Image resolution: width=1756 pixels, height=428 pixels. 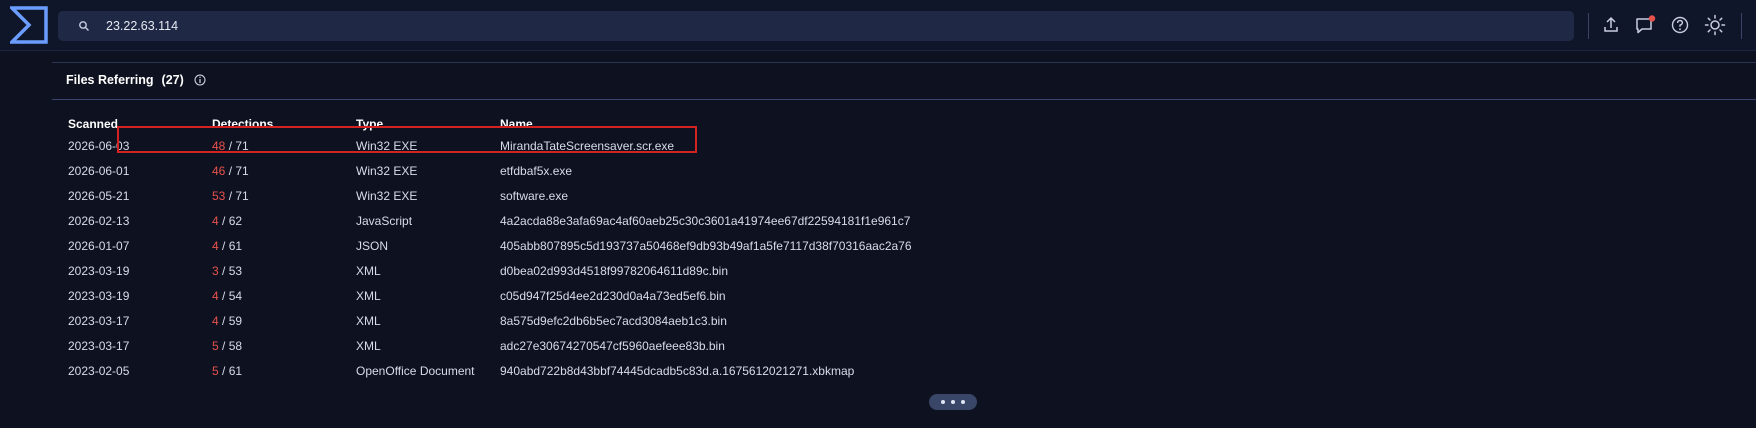 What do you see at coordinates (284, 345) in the screenshot?
I see `cell-detections: 5 / 58` at bounding box center [284, 345].